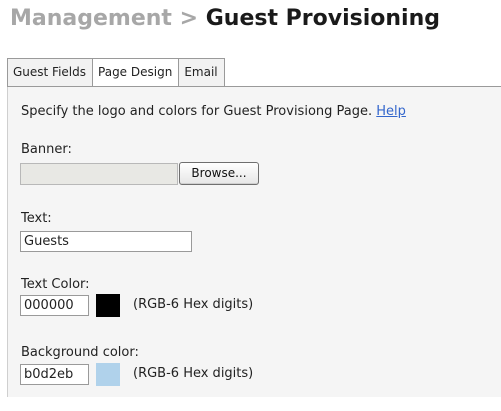  What do you see at coordinates (54, 374) in the screenshot?
I see `background-color-input: b0d2eb` at bounding box center [54, 374].